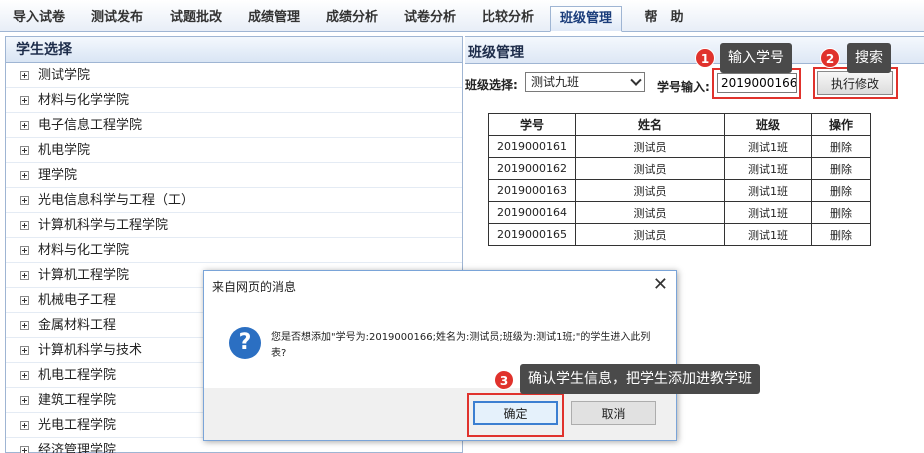 The width and height of the screenshot is (924, 453). I want to click on question-icon: ?, so click(245, 343).